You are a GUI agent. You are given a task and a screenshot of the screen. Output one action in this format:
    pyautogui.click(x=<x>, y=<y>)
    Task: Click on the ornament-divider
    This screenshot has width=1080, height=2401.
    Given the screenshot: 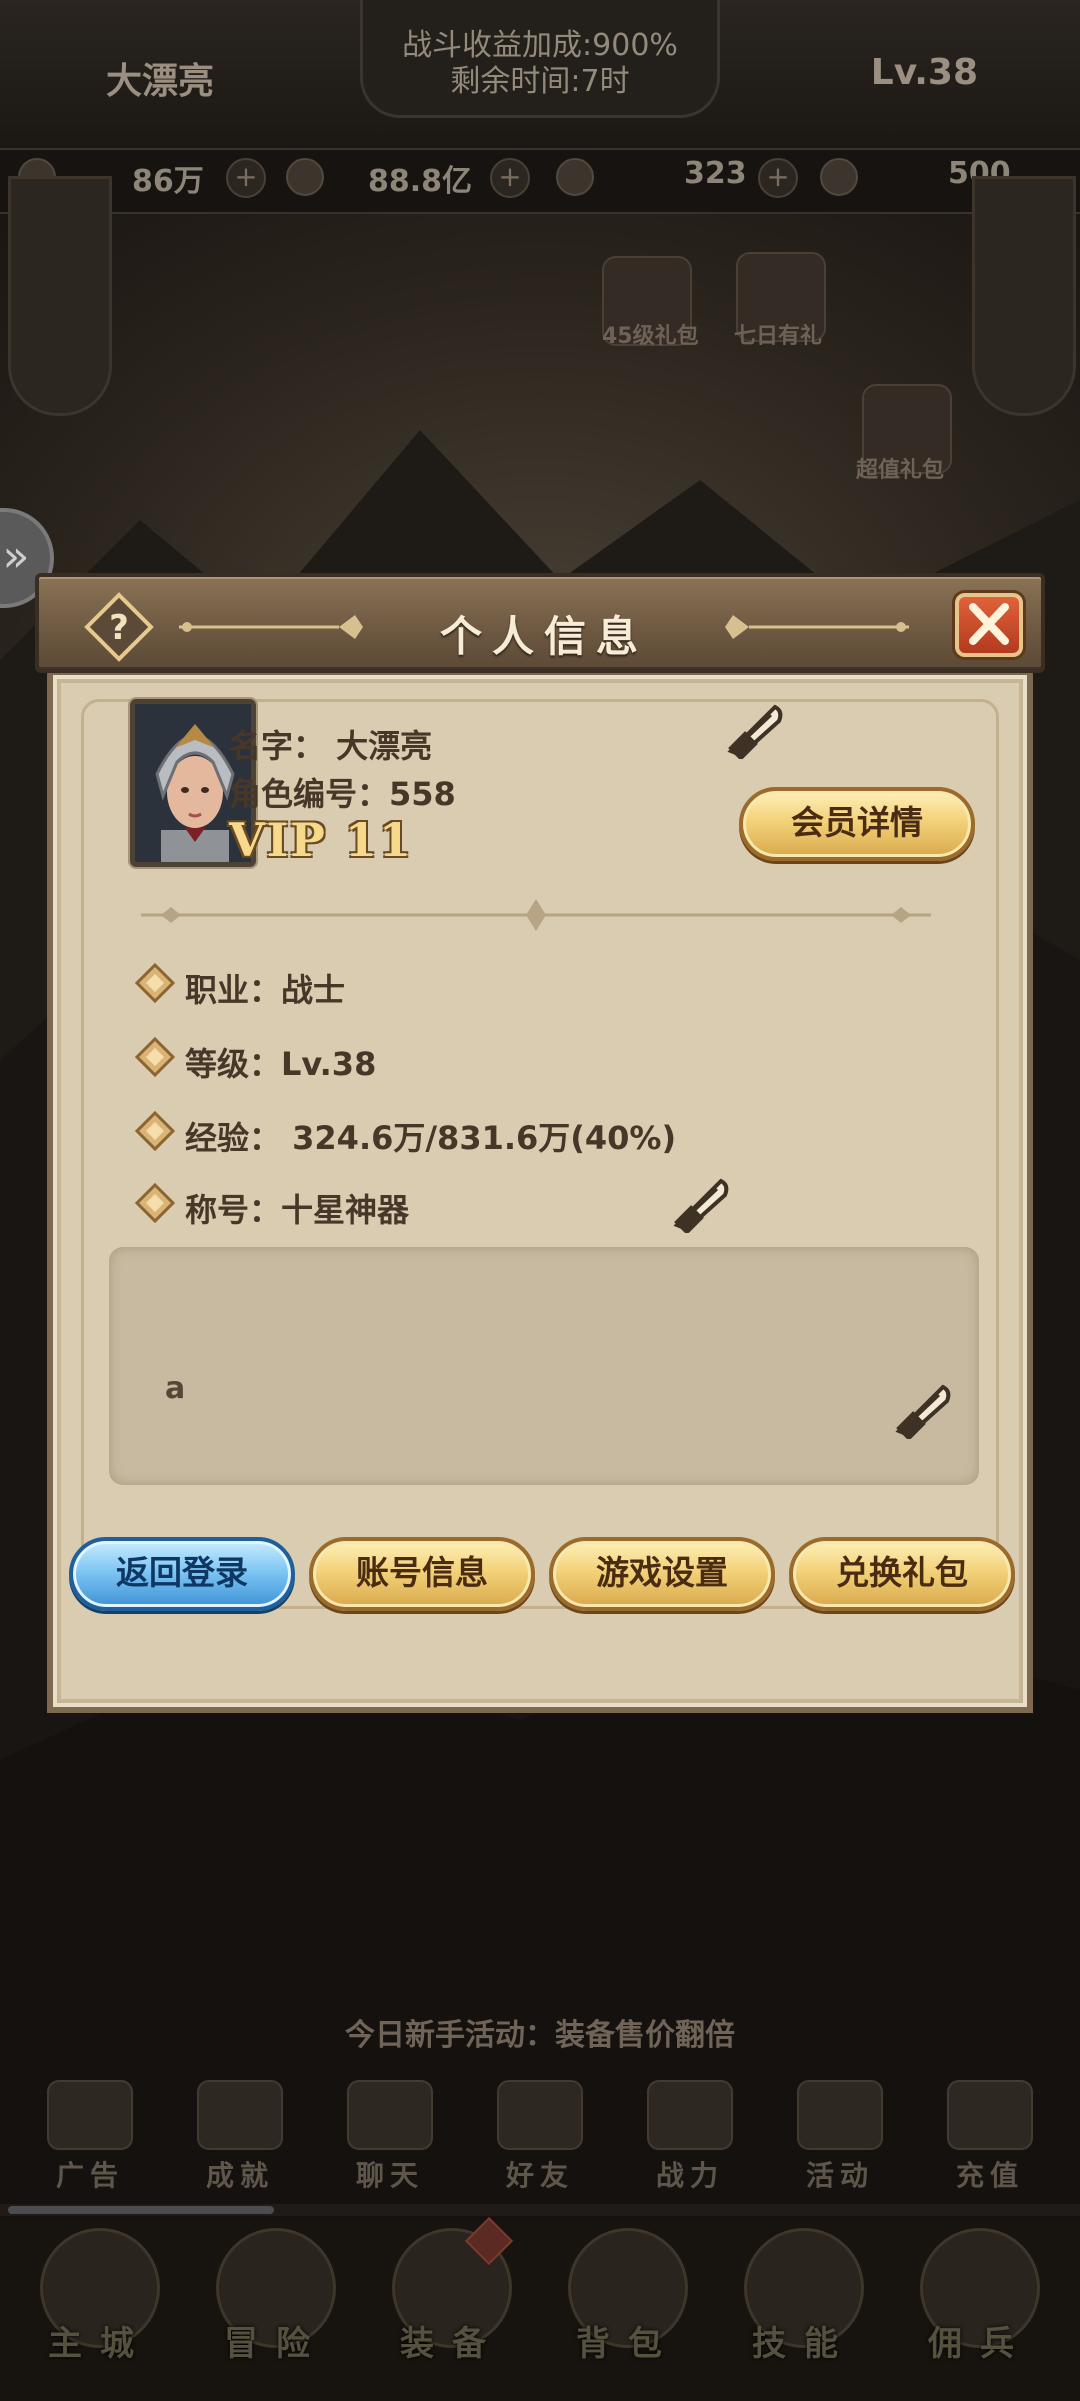 What is the action you would take?
    pyautogui.click(x=536, y=915)
    